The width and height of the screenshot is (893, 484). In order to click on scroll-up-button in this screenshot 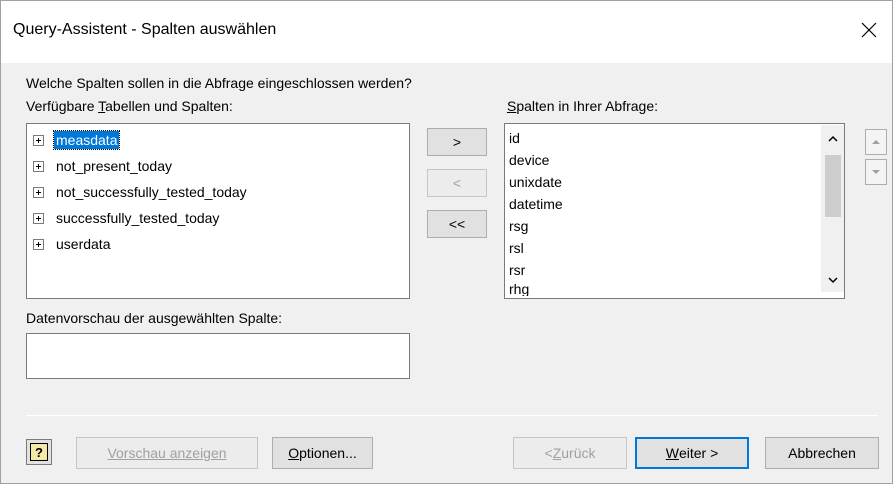, I will do `click(832, 138)`.